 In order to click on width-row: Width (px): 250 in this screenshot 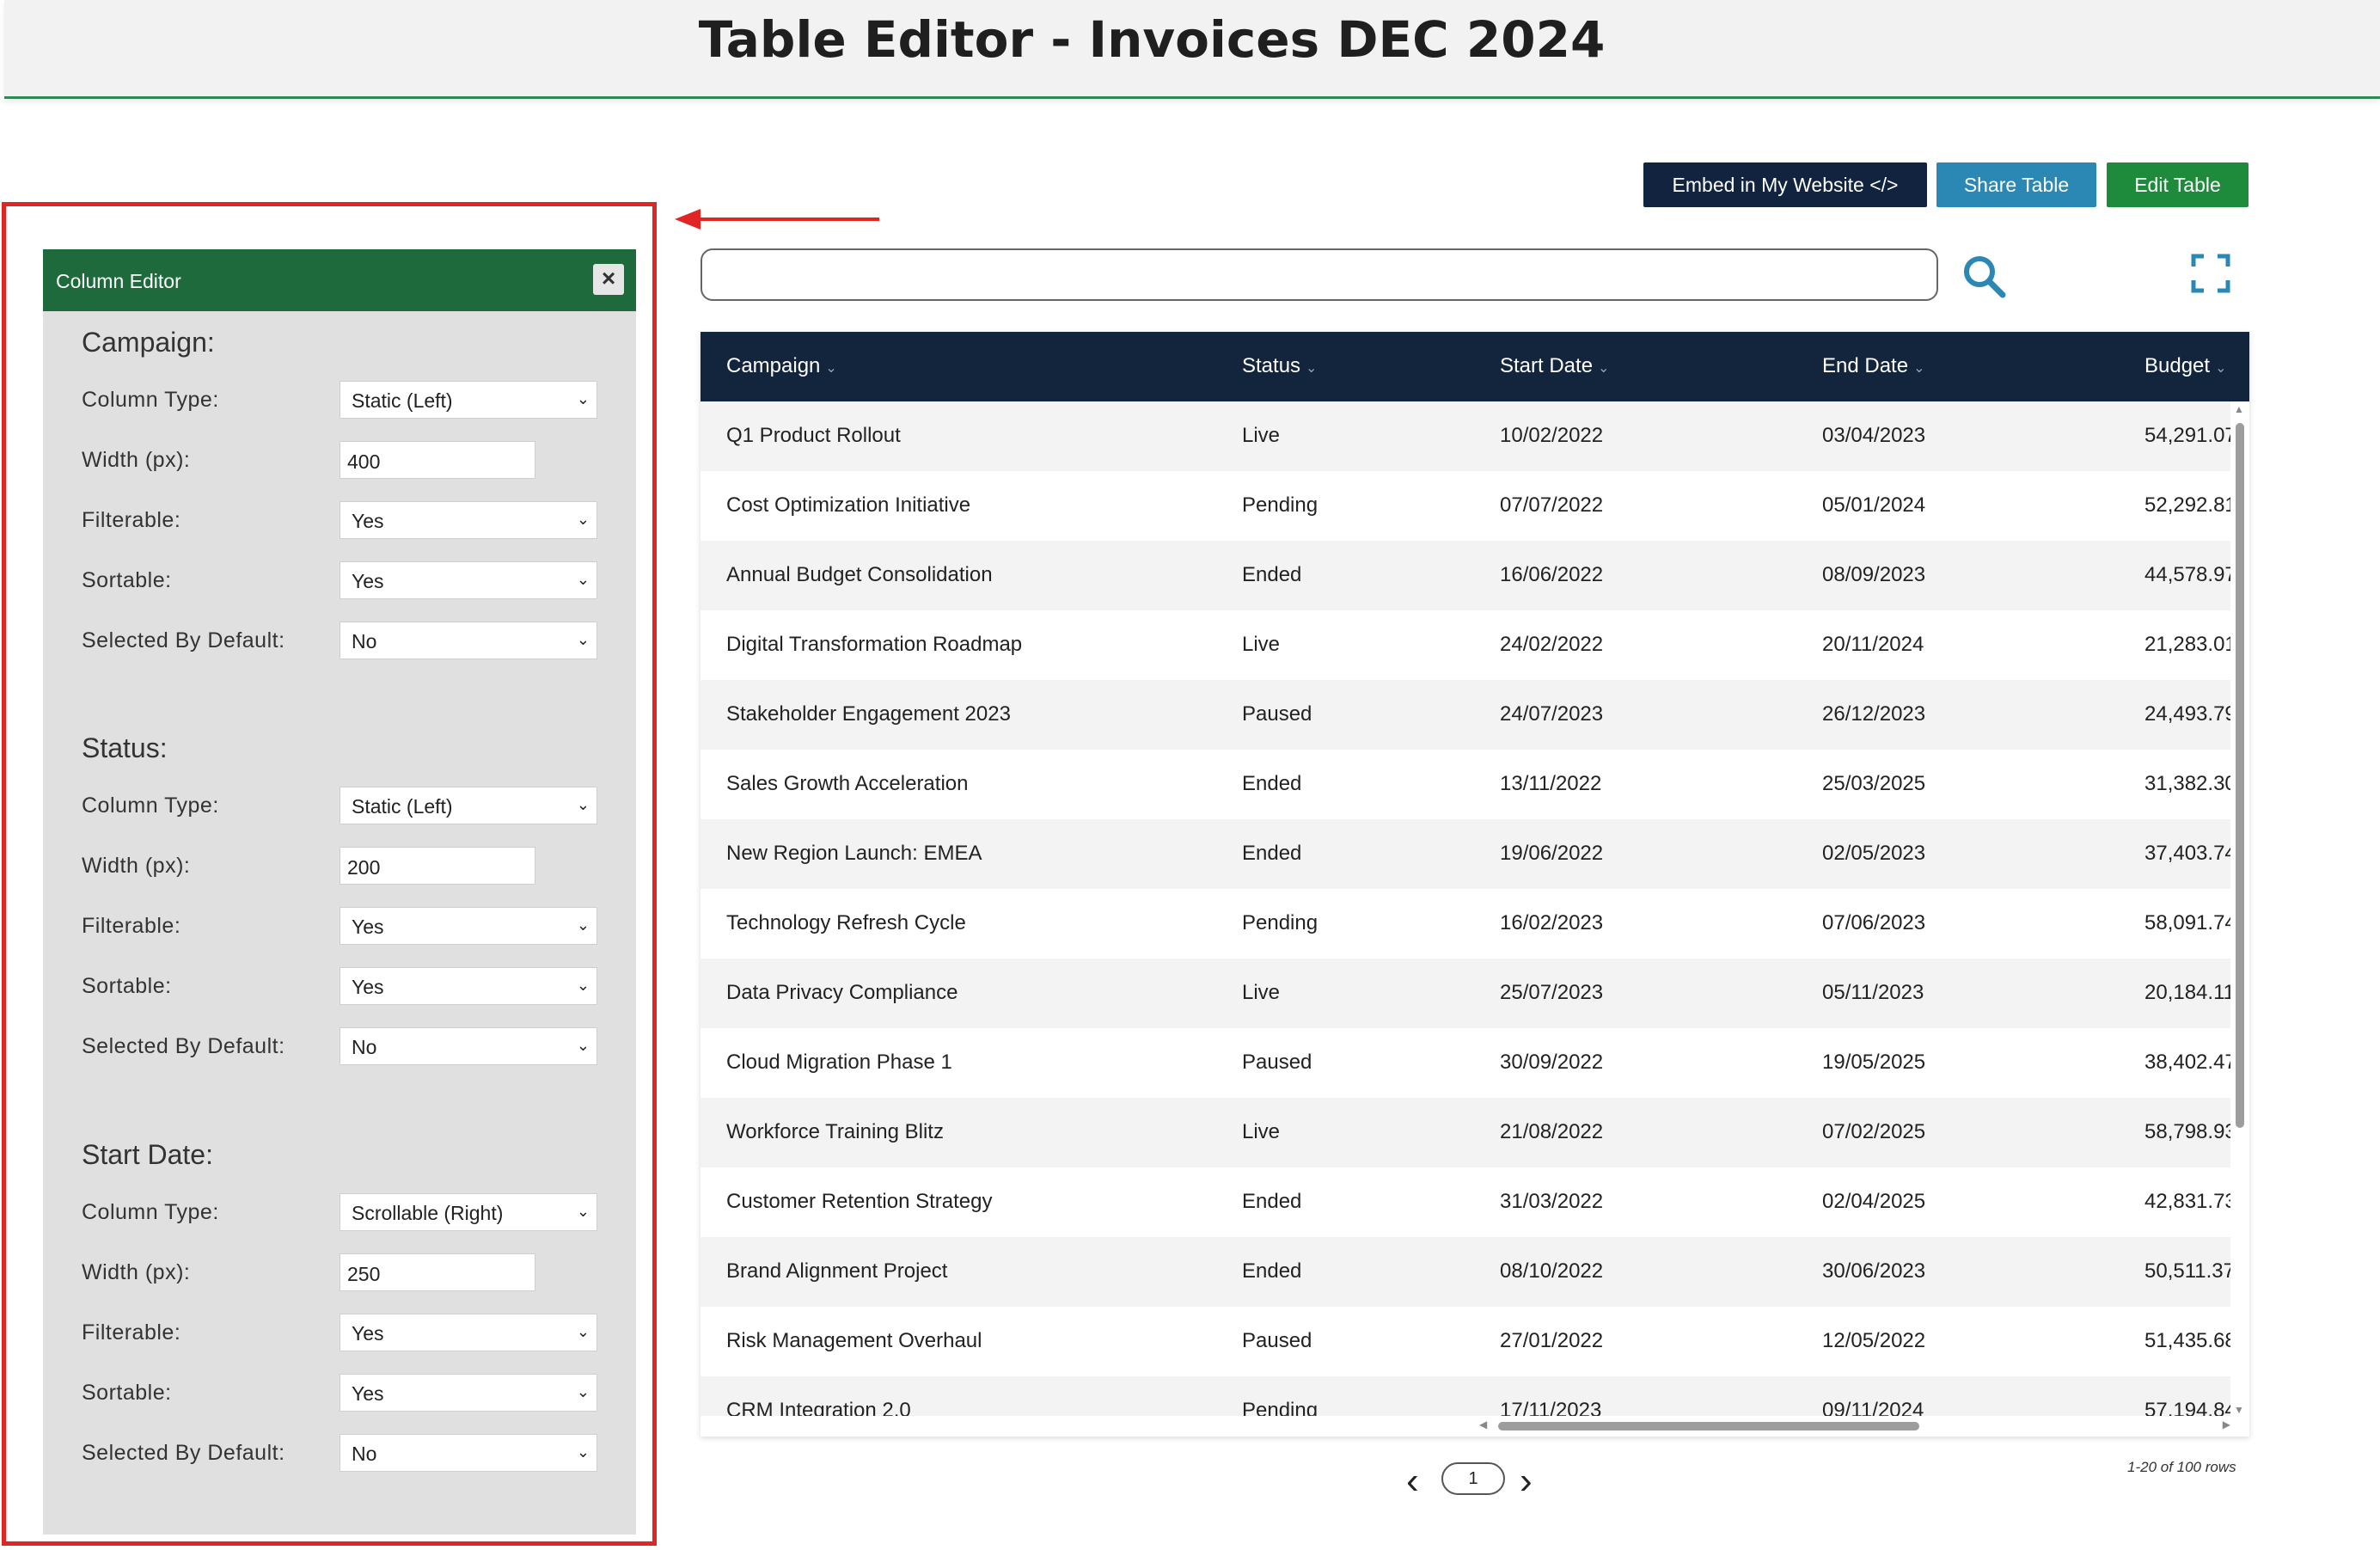, I will do `click(339, 1273)`.